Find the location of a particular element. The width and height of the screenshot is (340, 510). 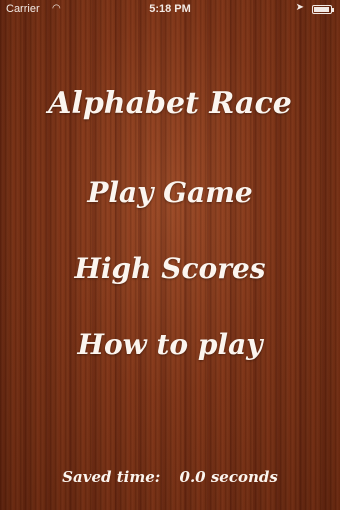

saved-time-row: Saved time: 0.0 seconds is located at coordinates (170, 477).